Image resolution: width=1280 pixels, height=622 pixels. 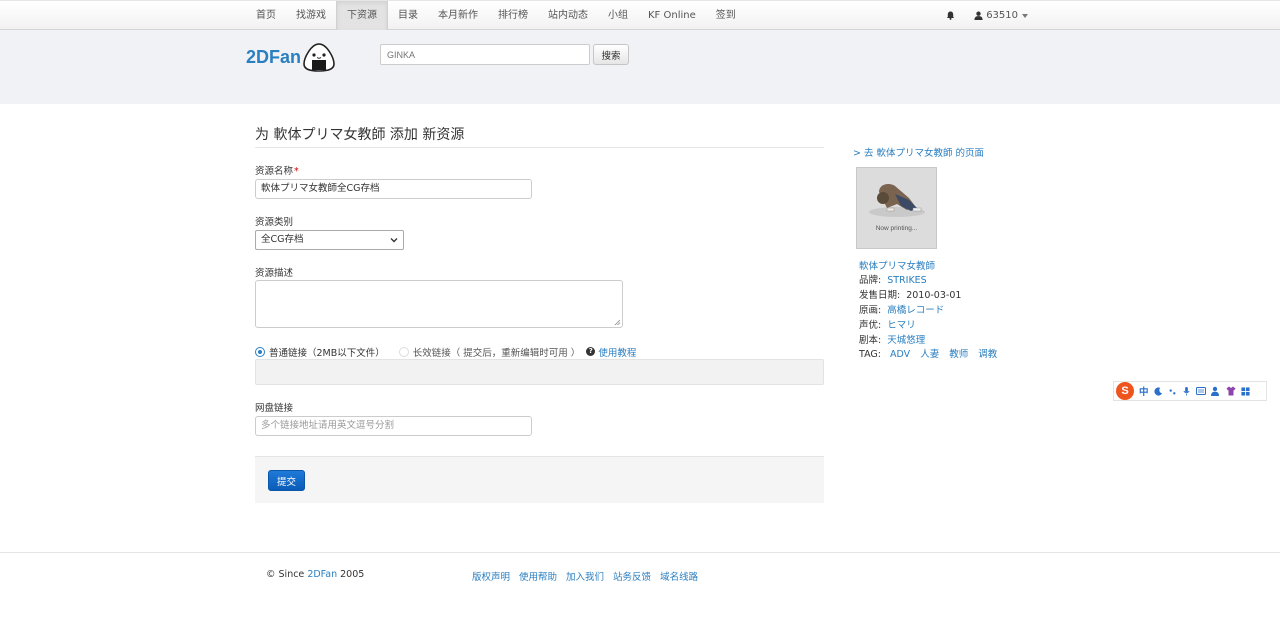 I want to click on category-select: 全CG存档, so click(x=329, y=240).